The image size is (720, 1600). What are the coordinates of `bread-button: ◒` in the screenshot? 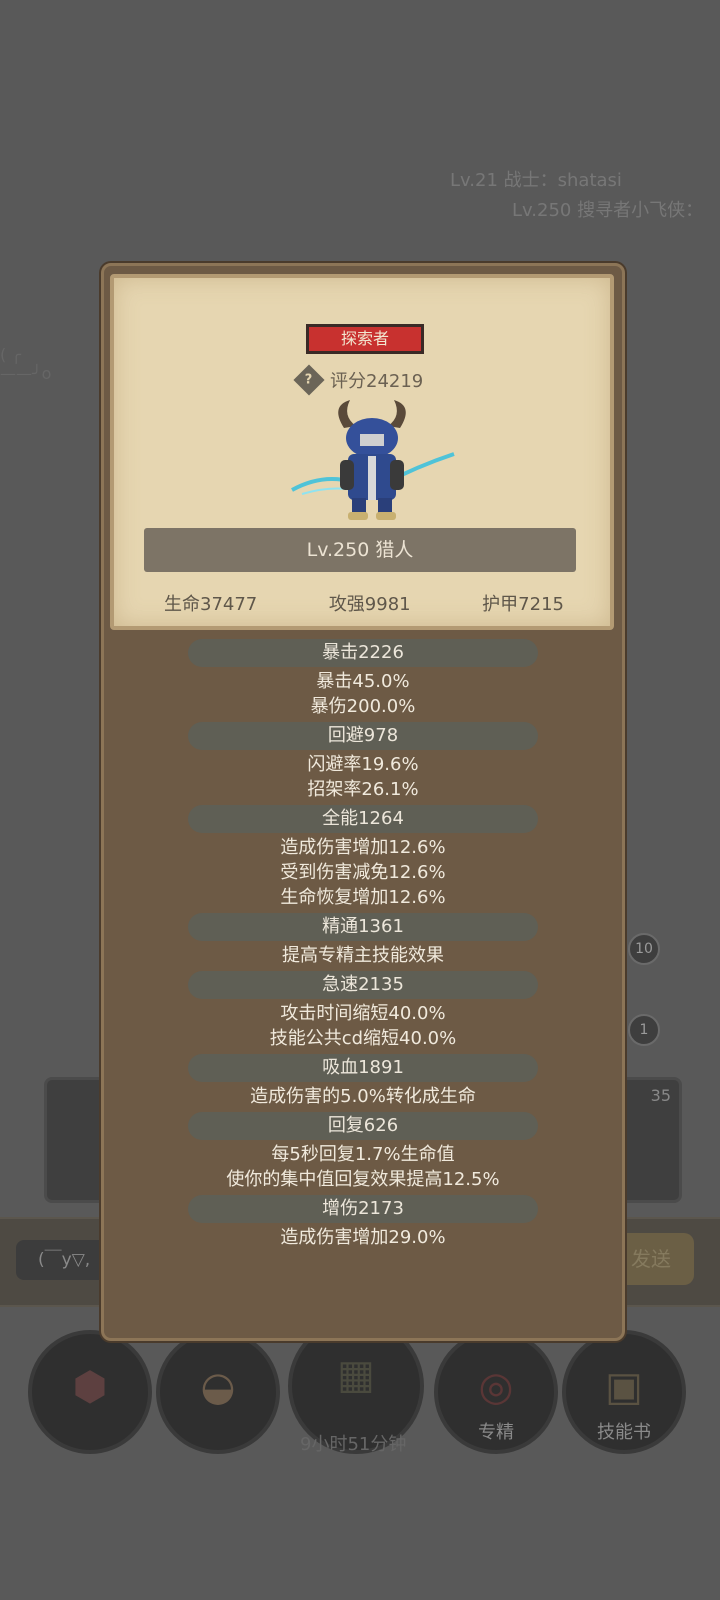 It's located at (218, 1392).